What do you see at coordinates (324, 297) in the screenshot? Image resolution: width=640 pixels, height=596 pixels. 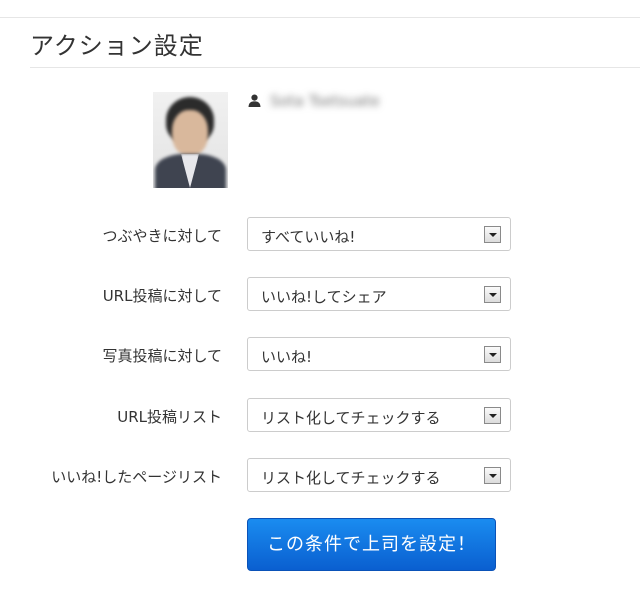 I see `select-value: いいね!してシェア` at bounding box center [324, 297].